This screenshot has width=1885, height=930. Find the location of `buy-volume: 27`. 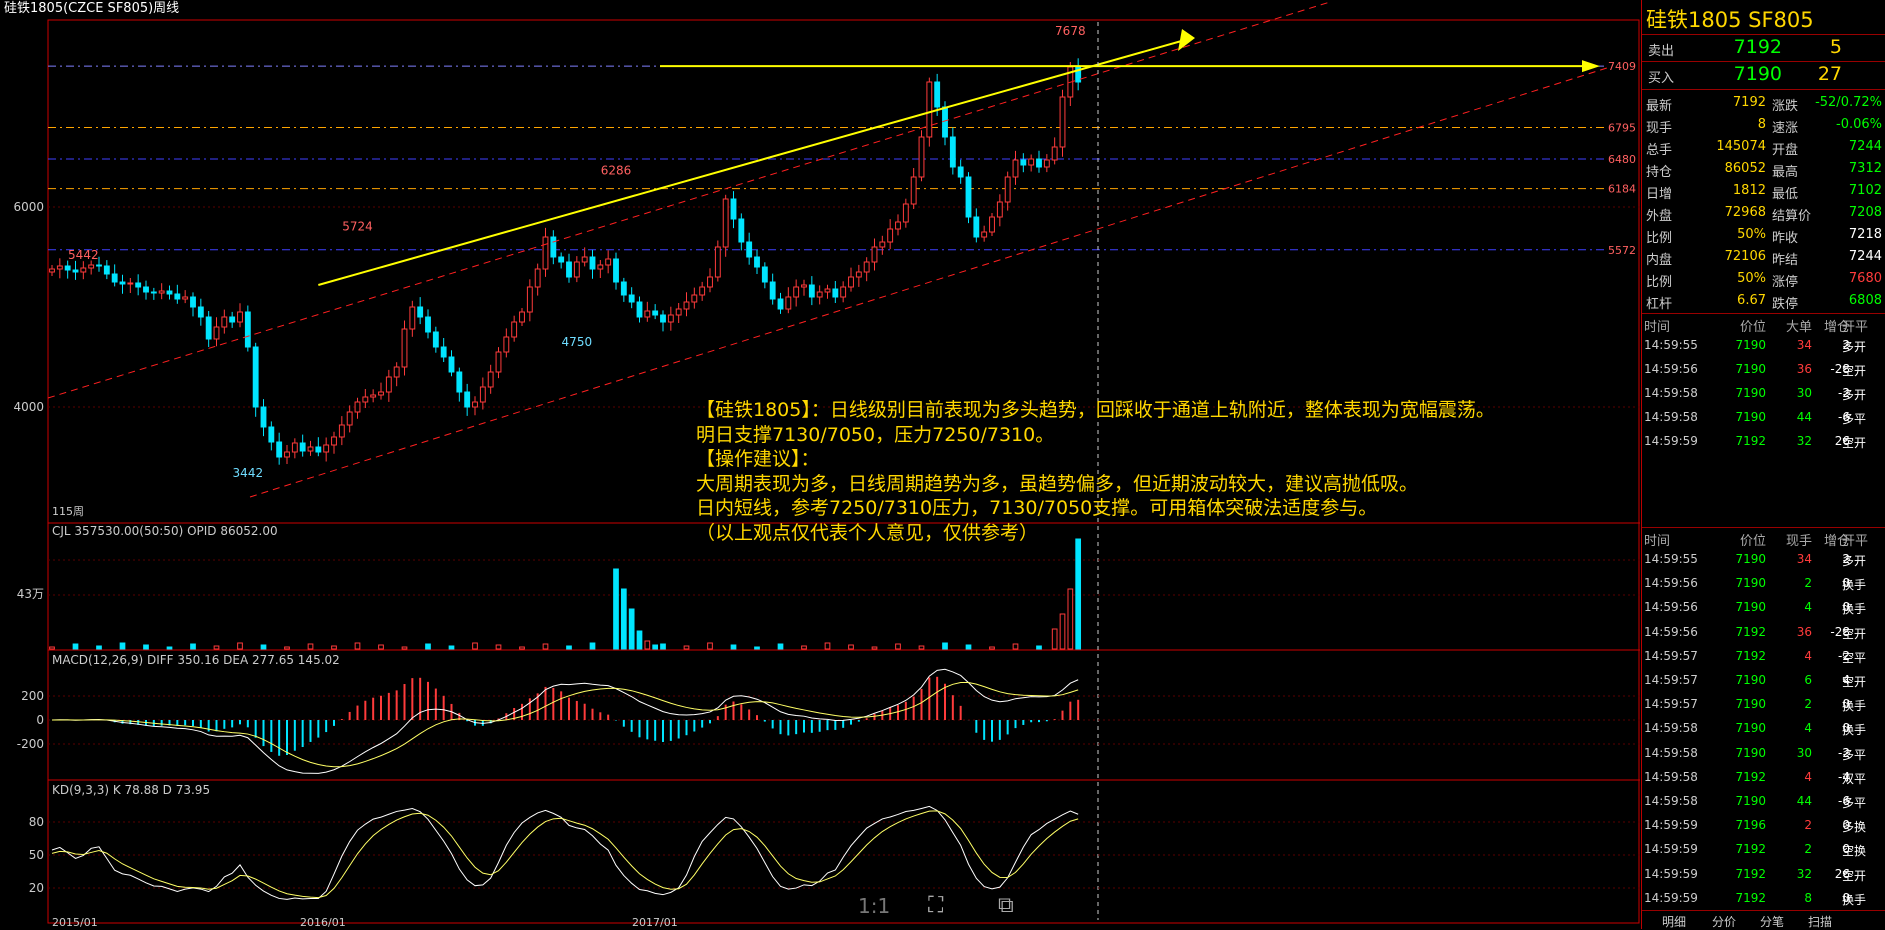

buy-volume: 27 is located at coordinates (1829, 74).